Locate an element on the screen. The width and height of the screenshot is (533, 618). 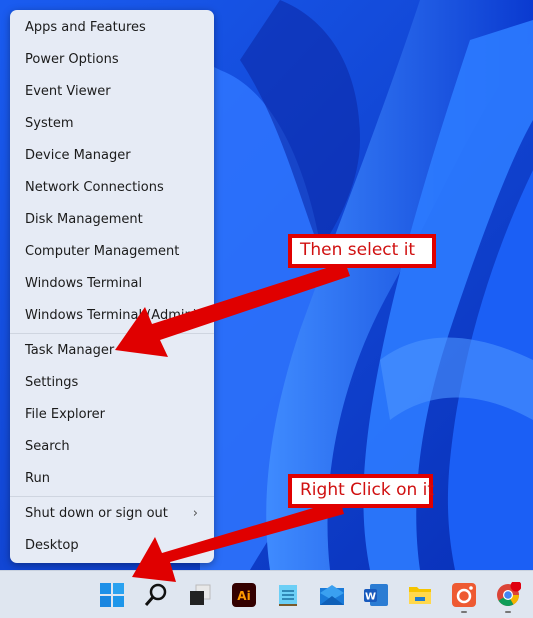
menu-item-windows-terminal-admin: Windows Terminal (Admin) is located at coordinates (112, 316).